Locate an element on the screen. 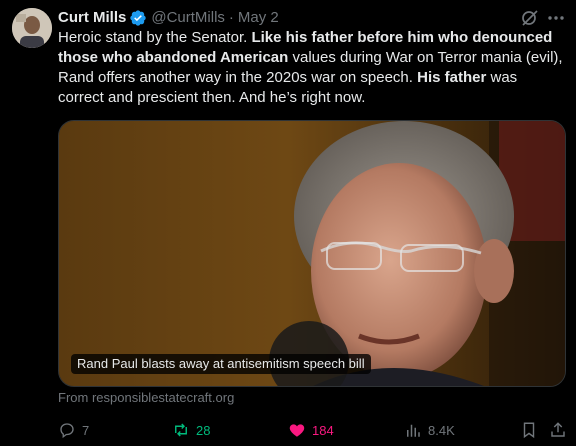 The height and width of the screenshot is (446, 576). views-count: 8.4K is located at coordinates (441, 430).